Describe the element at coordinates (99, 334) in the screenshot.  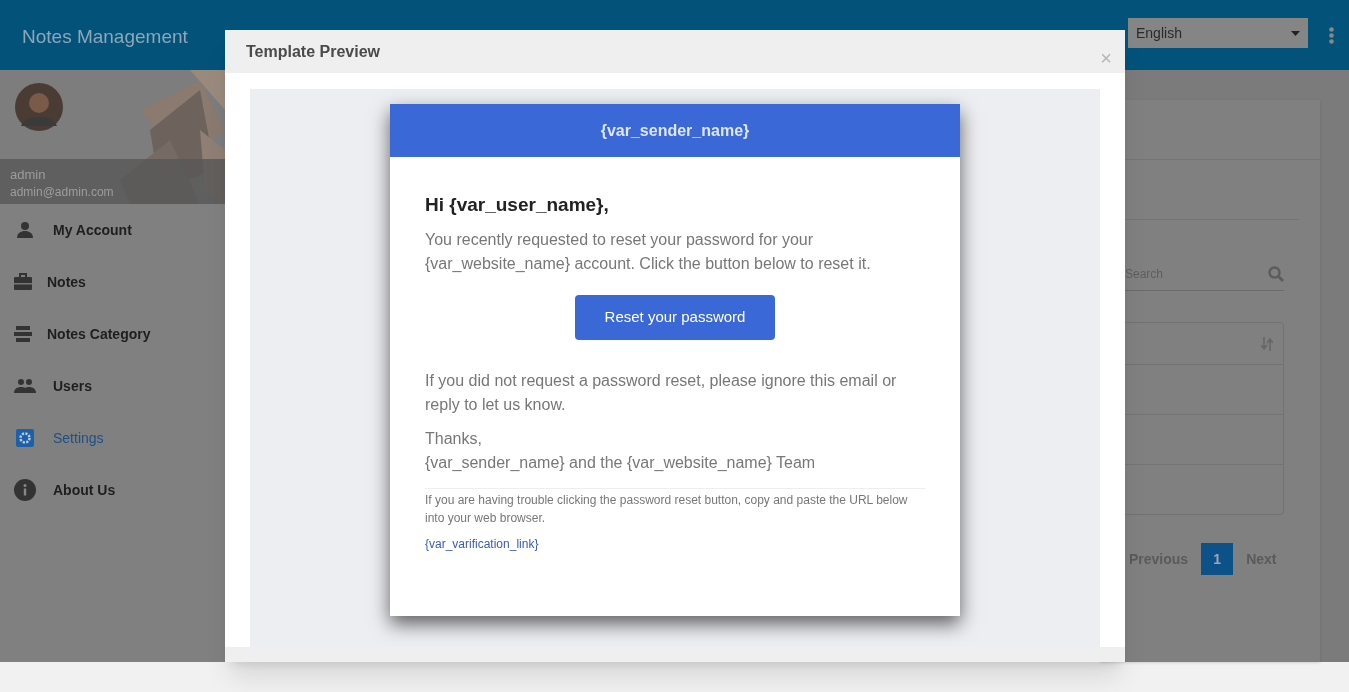
I see `sidebar-item: Notes Category` at that location.